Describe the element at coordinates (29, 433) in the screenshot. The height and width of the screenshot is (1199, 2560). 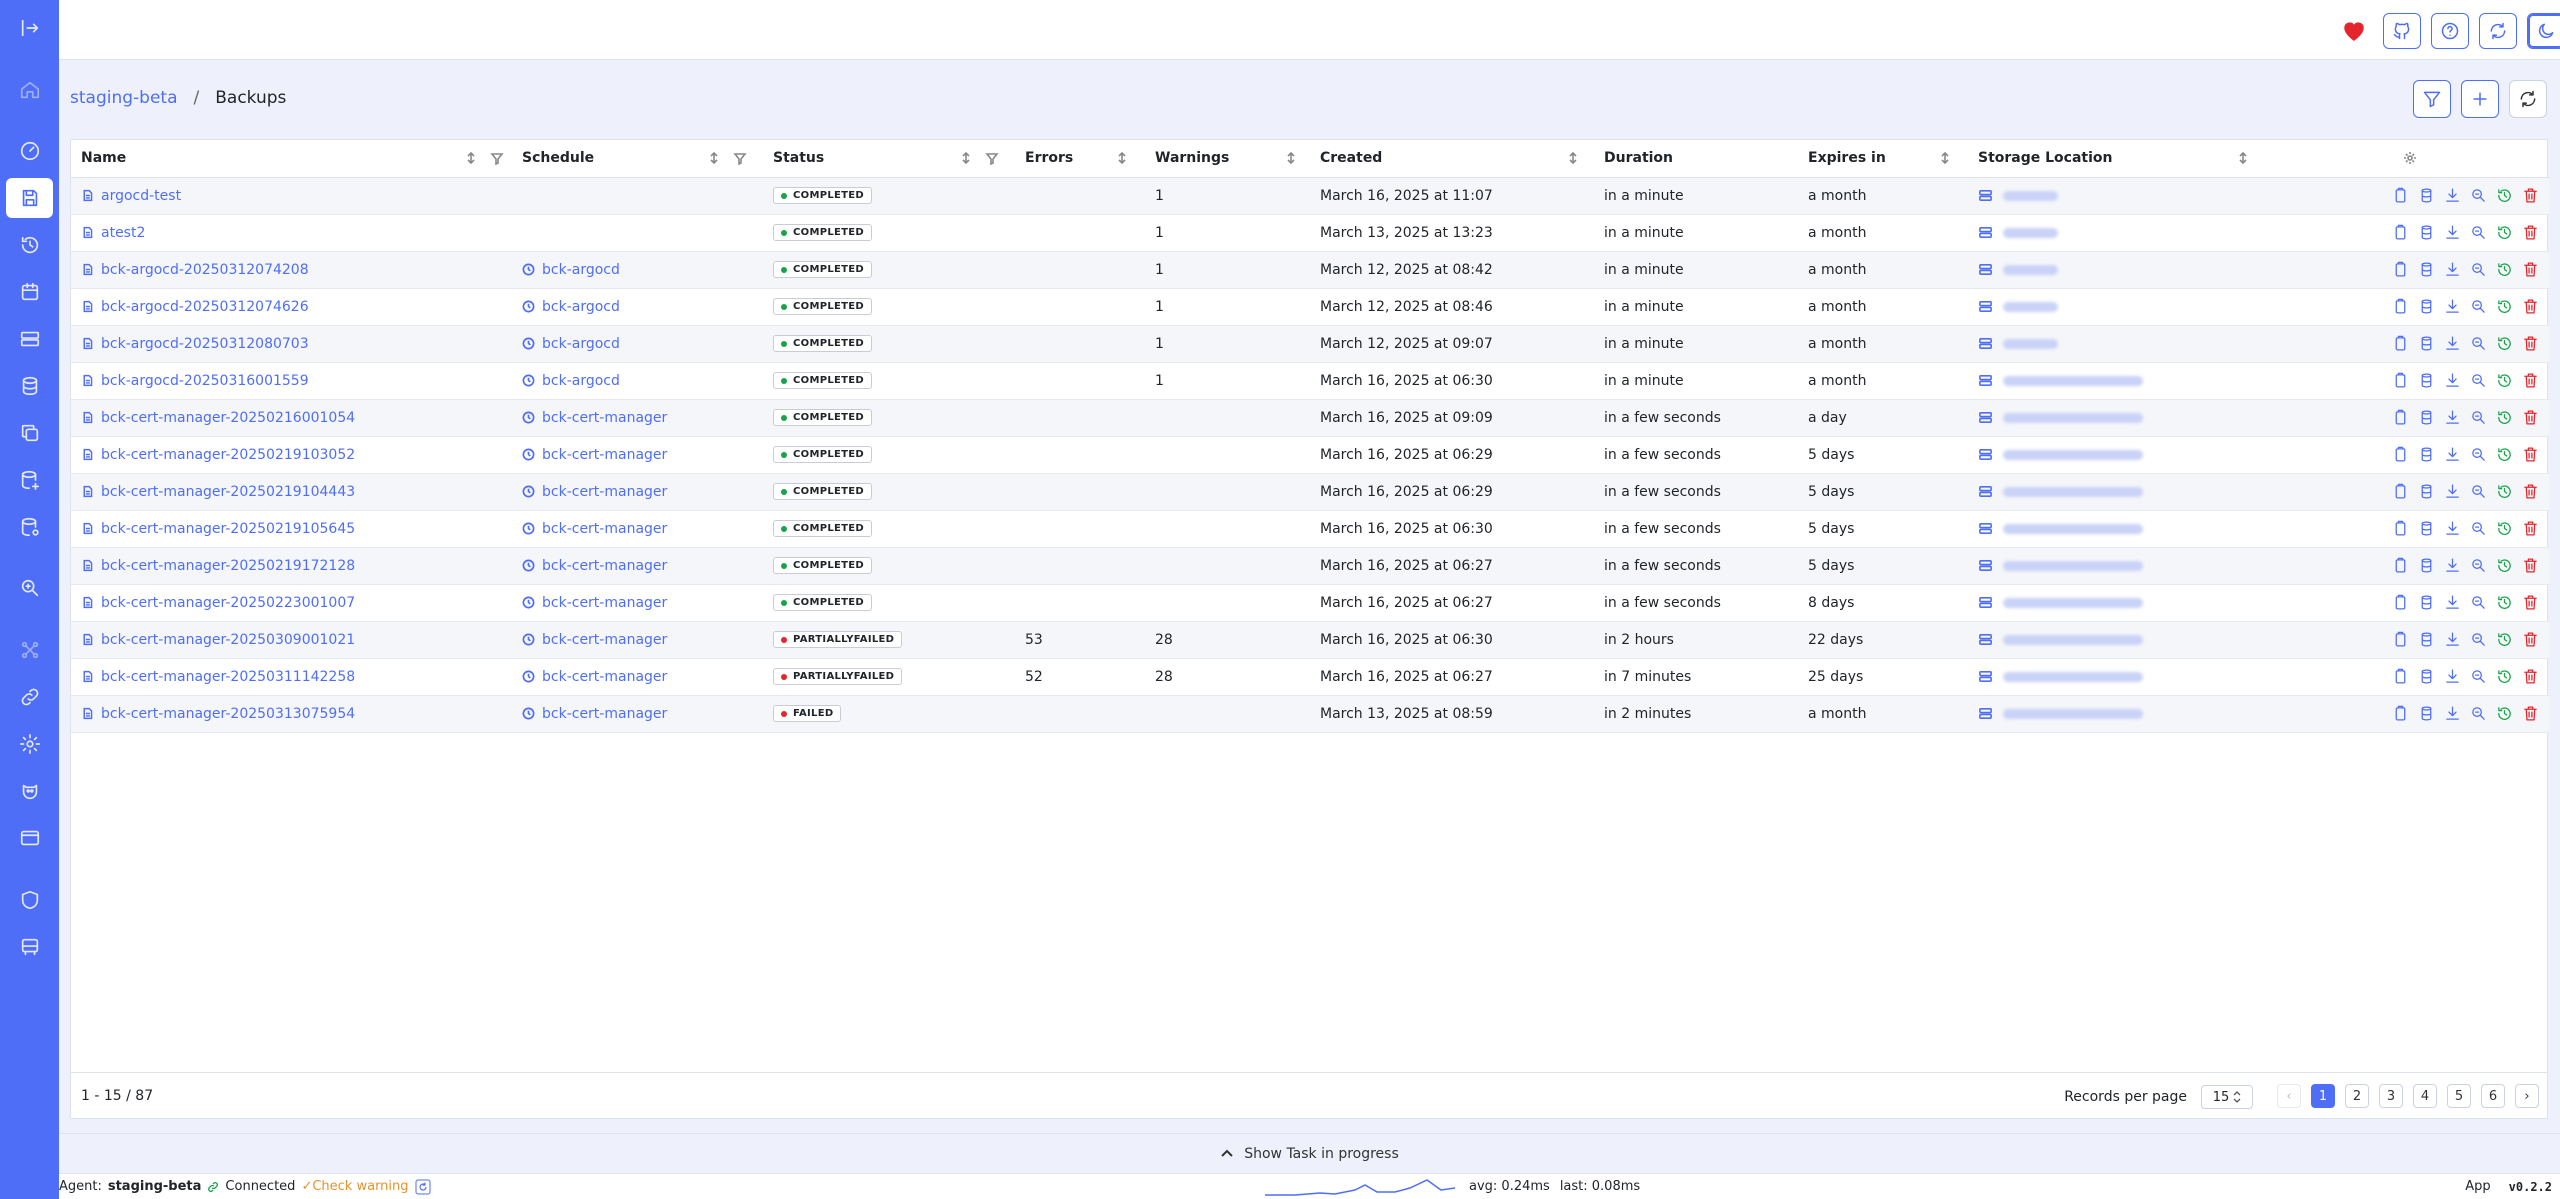
I see `copies-icon` at that location.